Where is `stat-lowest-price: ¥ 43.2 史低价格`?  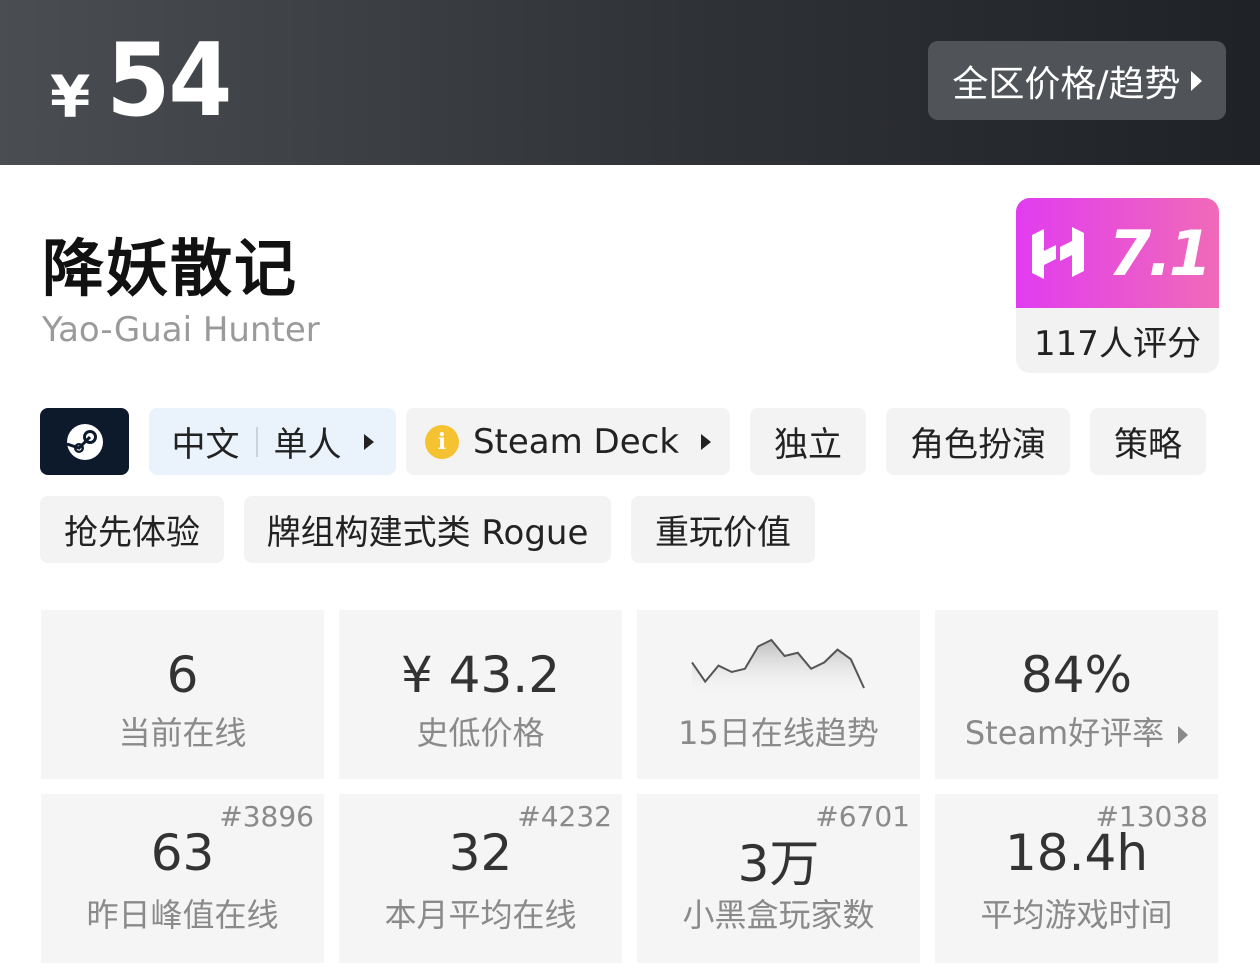 stat-lowest-price: ¥ 43.2 史低价格 is located at coordinates (480, 694).